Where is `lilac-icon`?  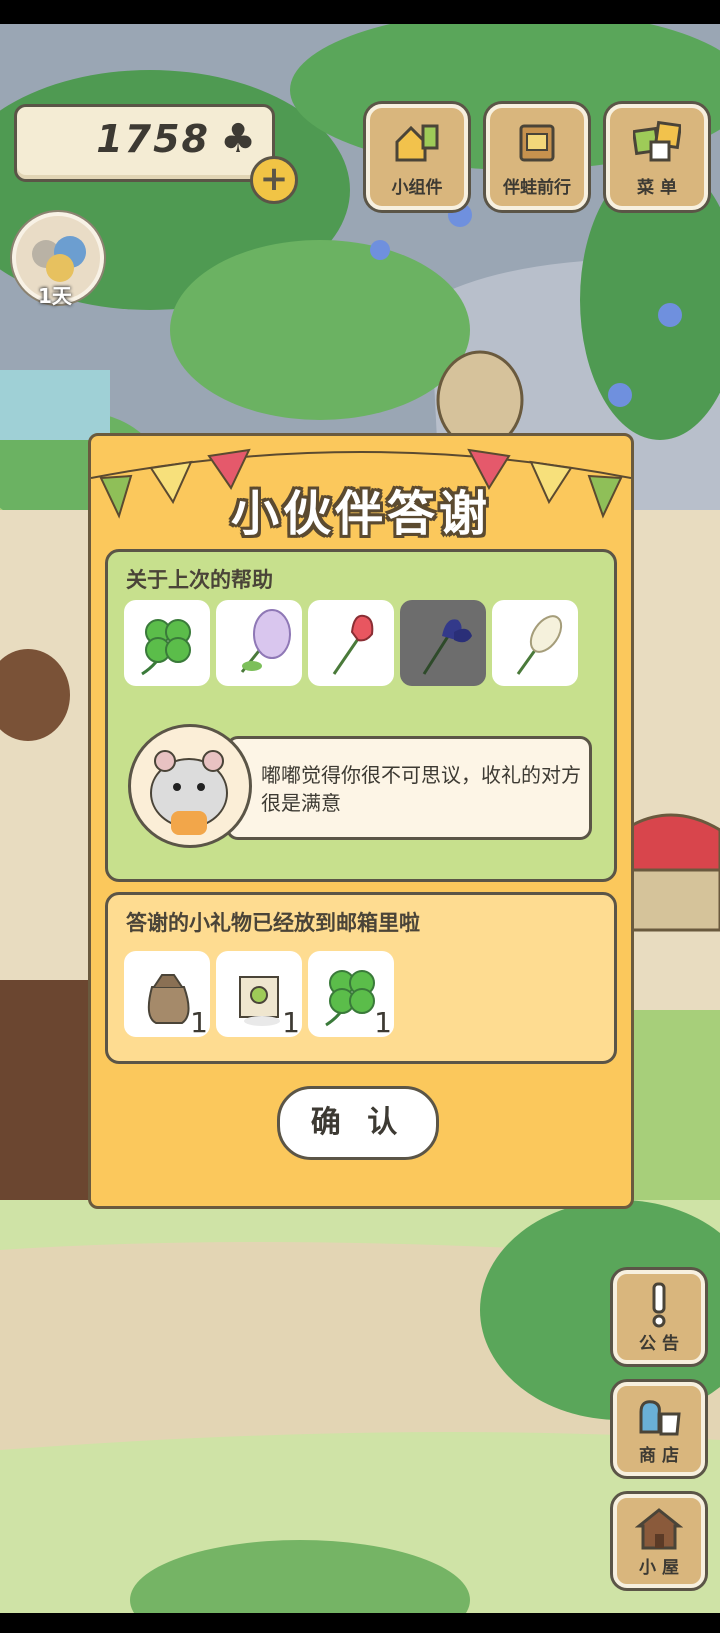
lilac-icon is located at coordinates (265, 641).